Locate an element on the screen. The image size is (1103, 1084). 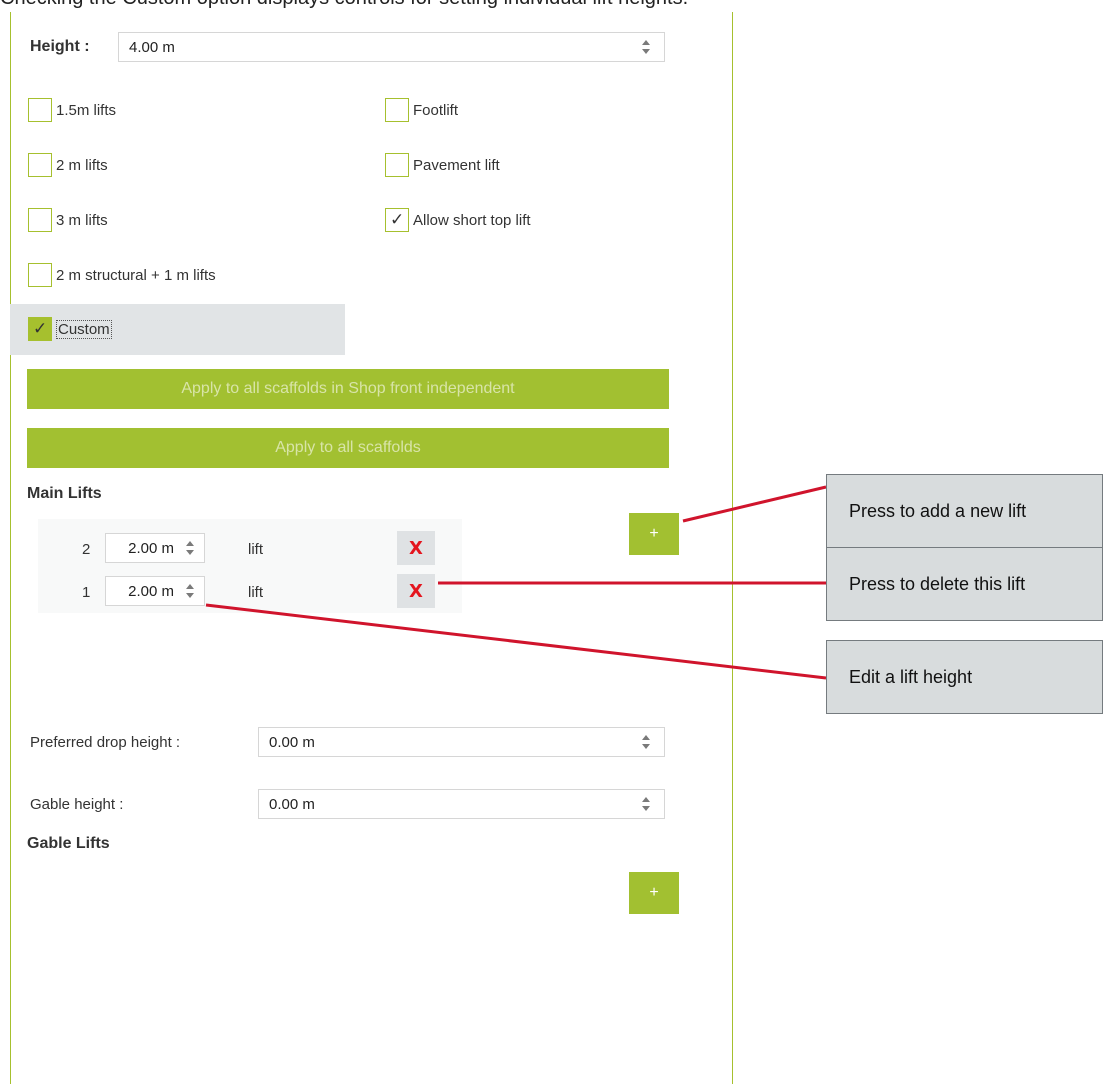
option-label: Pavement lift is located at coordinates (456, 165).